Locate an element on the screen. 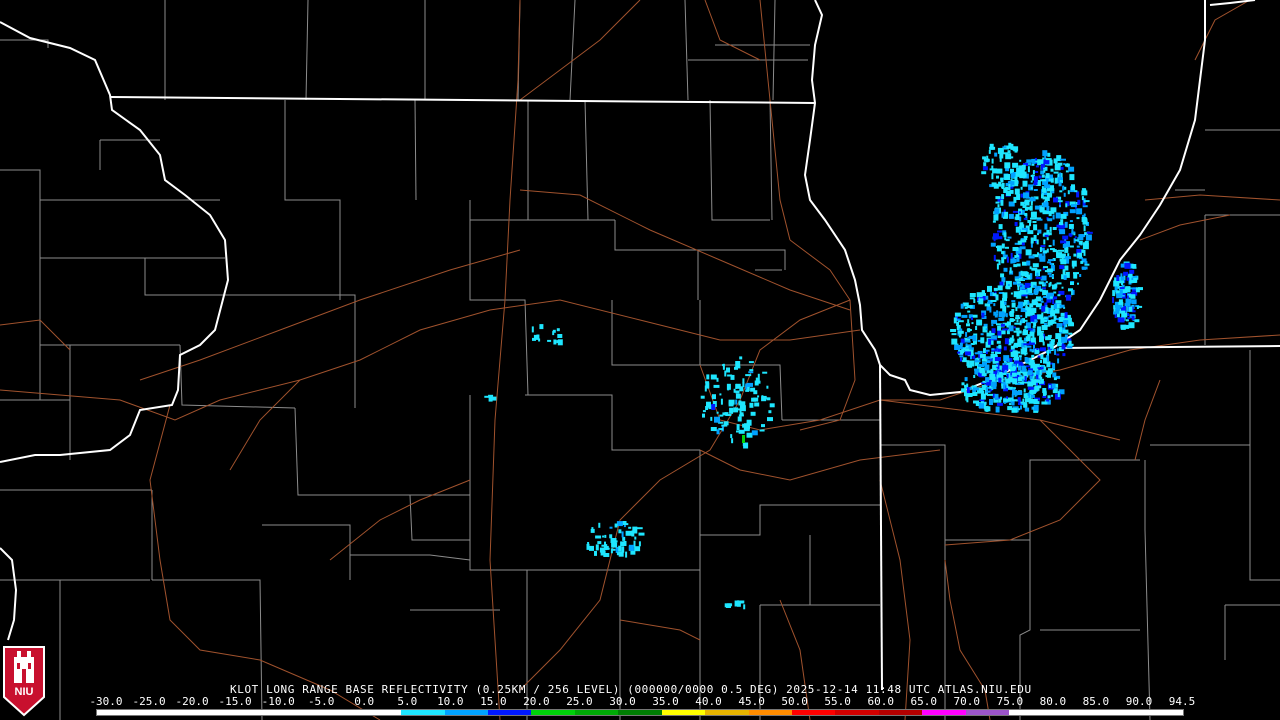 The image size is (1280, 720). colorbar-tick-label: 30.0 is located at coordinates (622, 701).